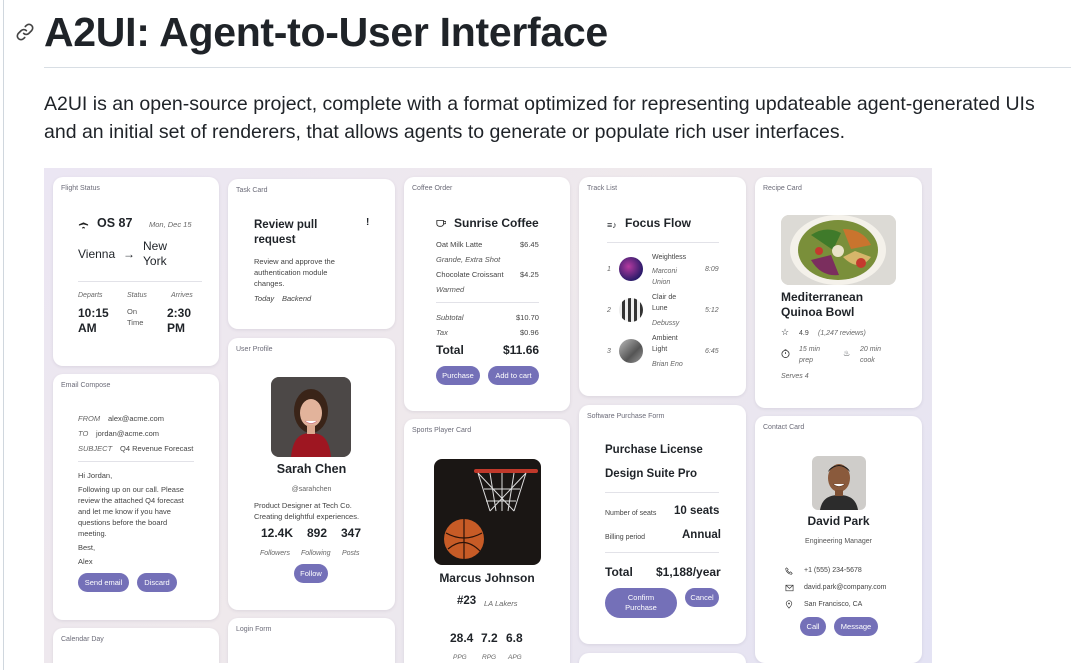  What do you see at coordinates (712, 310) in the screenshot?
I see `track-duration: 5:12` at bounding box center [712, 310].